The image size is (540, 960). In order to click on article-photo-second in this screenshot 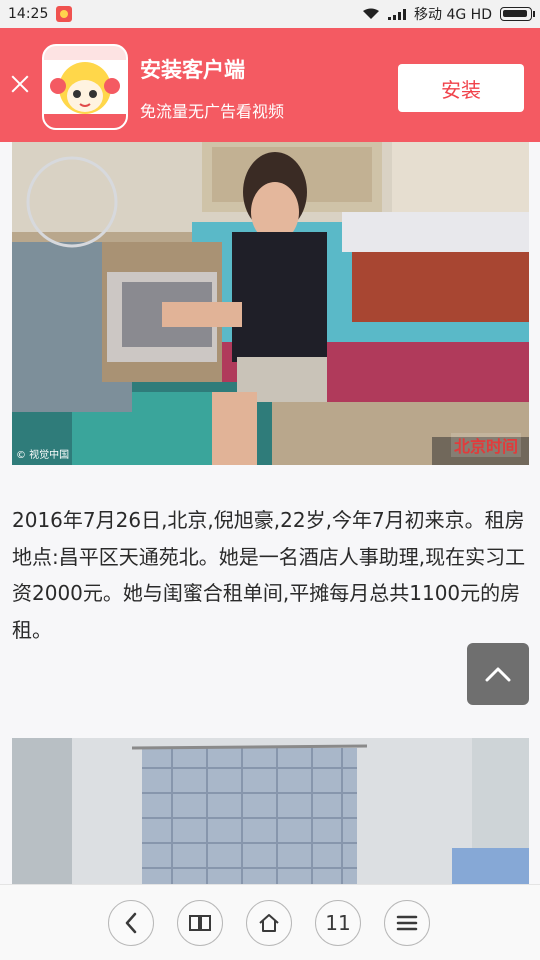, I will do `click(270, 811)`.